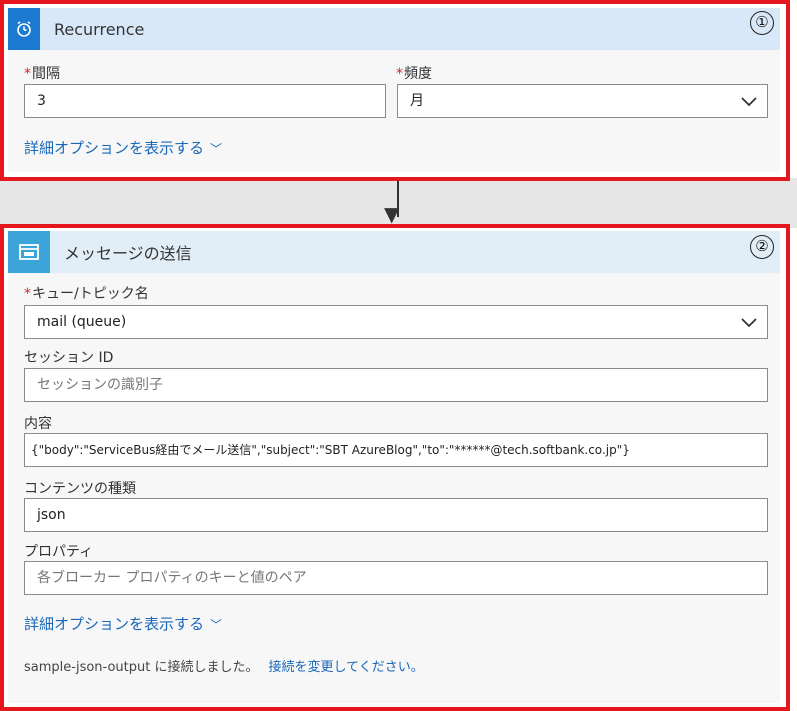 This screenshot has height=711, width=797. What do you see at coordinates (392, 214) in the screenshot?
I see `flow-arrow-icon: ▼` at bounding box center [392, 214].